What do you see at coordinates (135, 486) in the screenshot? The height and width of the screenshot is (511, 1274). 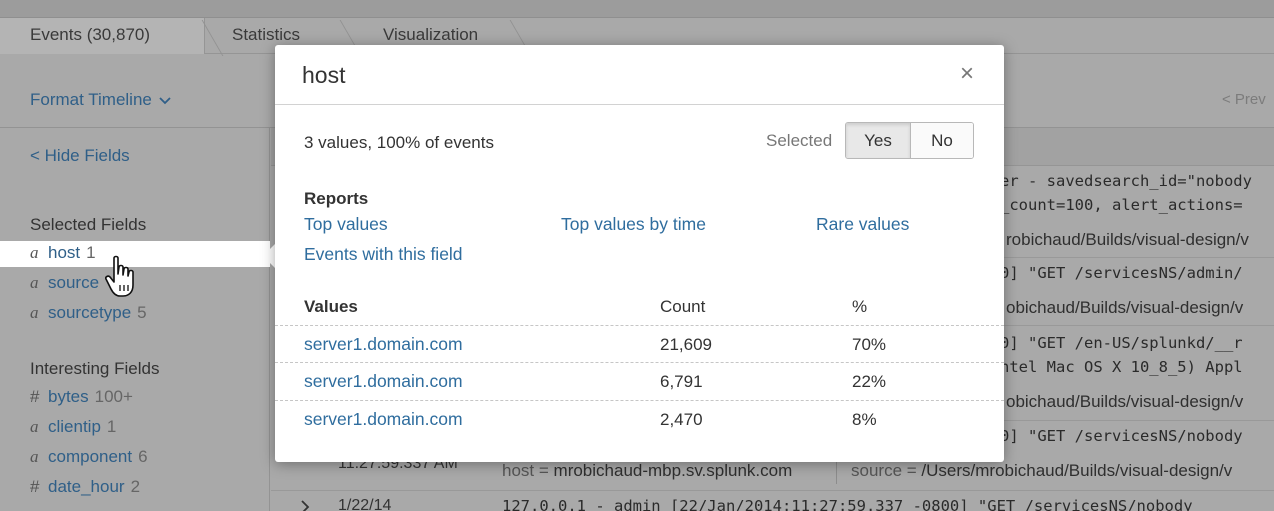 I see `field-count: 2` at bounding box center [135, 486].